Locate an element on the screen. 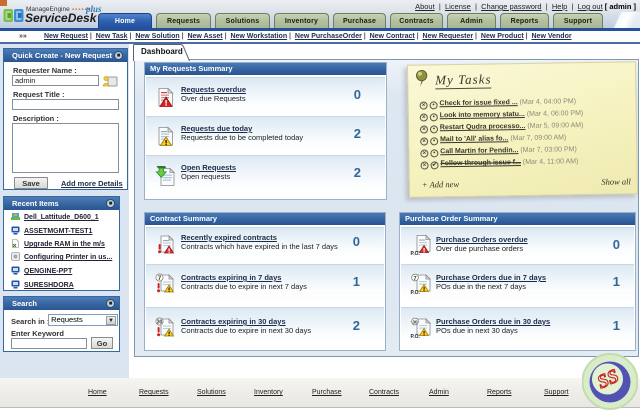 Image resolution: width=640 pixels, height=416 pixels. svg-text: 7 is located at coordinates (414, 279).